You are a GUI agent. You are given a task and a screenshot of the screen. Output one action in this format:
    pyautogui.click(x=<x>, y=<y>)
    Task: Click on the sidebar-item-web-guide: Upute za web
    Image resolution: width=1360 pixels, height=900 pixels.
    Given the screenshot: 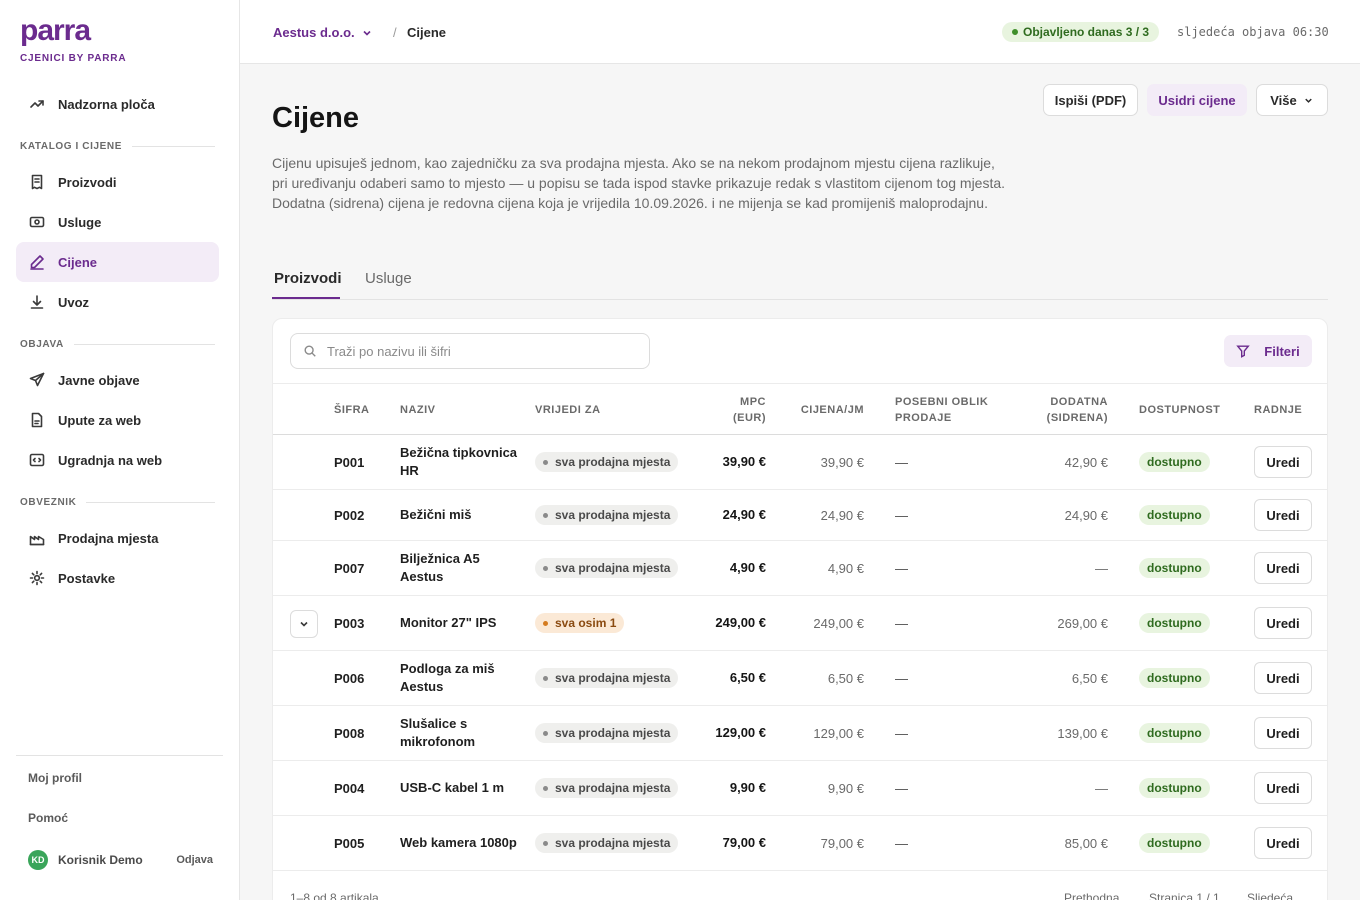 What is the action you would take?
    pyautogui.click(x=117, y=420)
    